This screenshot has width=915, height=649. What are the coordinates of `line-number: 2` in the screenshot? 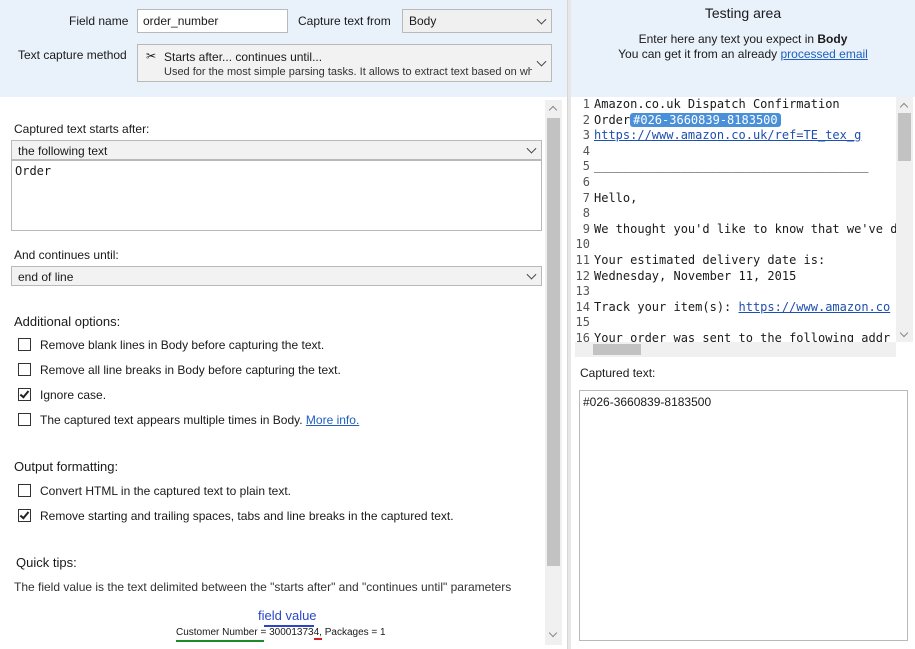 It's located at (586, 119).